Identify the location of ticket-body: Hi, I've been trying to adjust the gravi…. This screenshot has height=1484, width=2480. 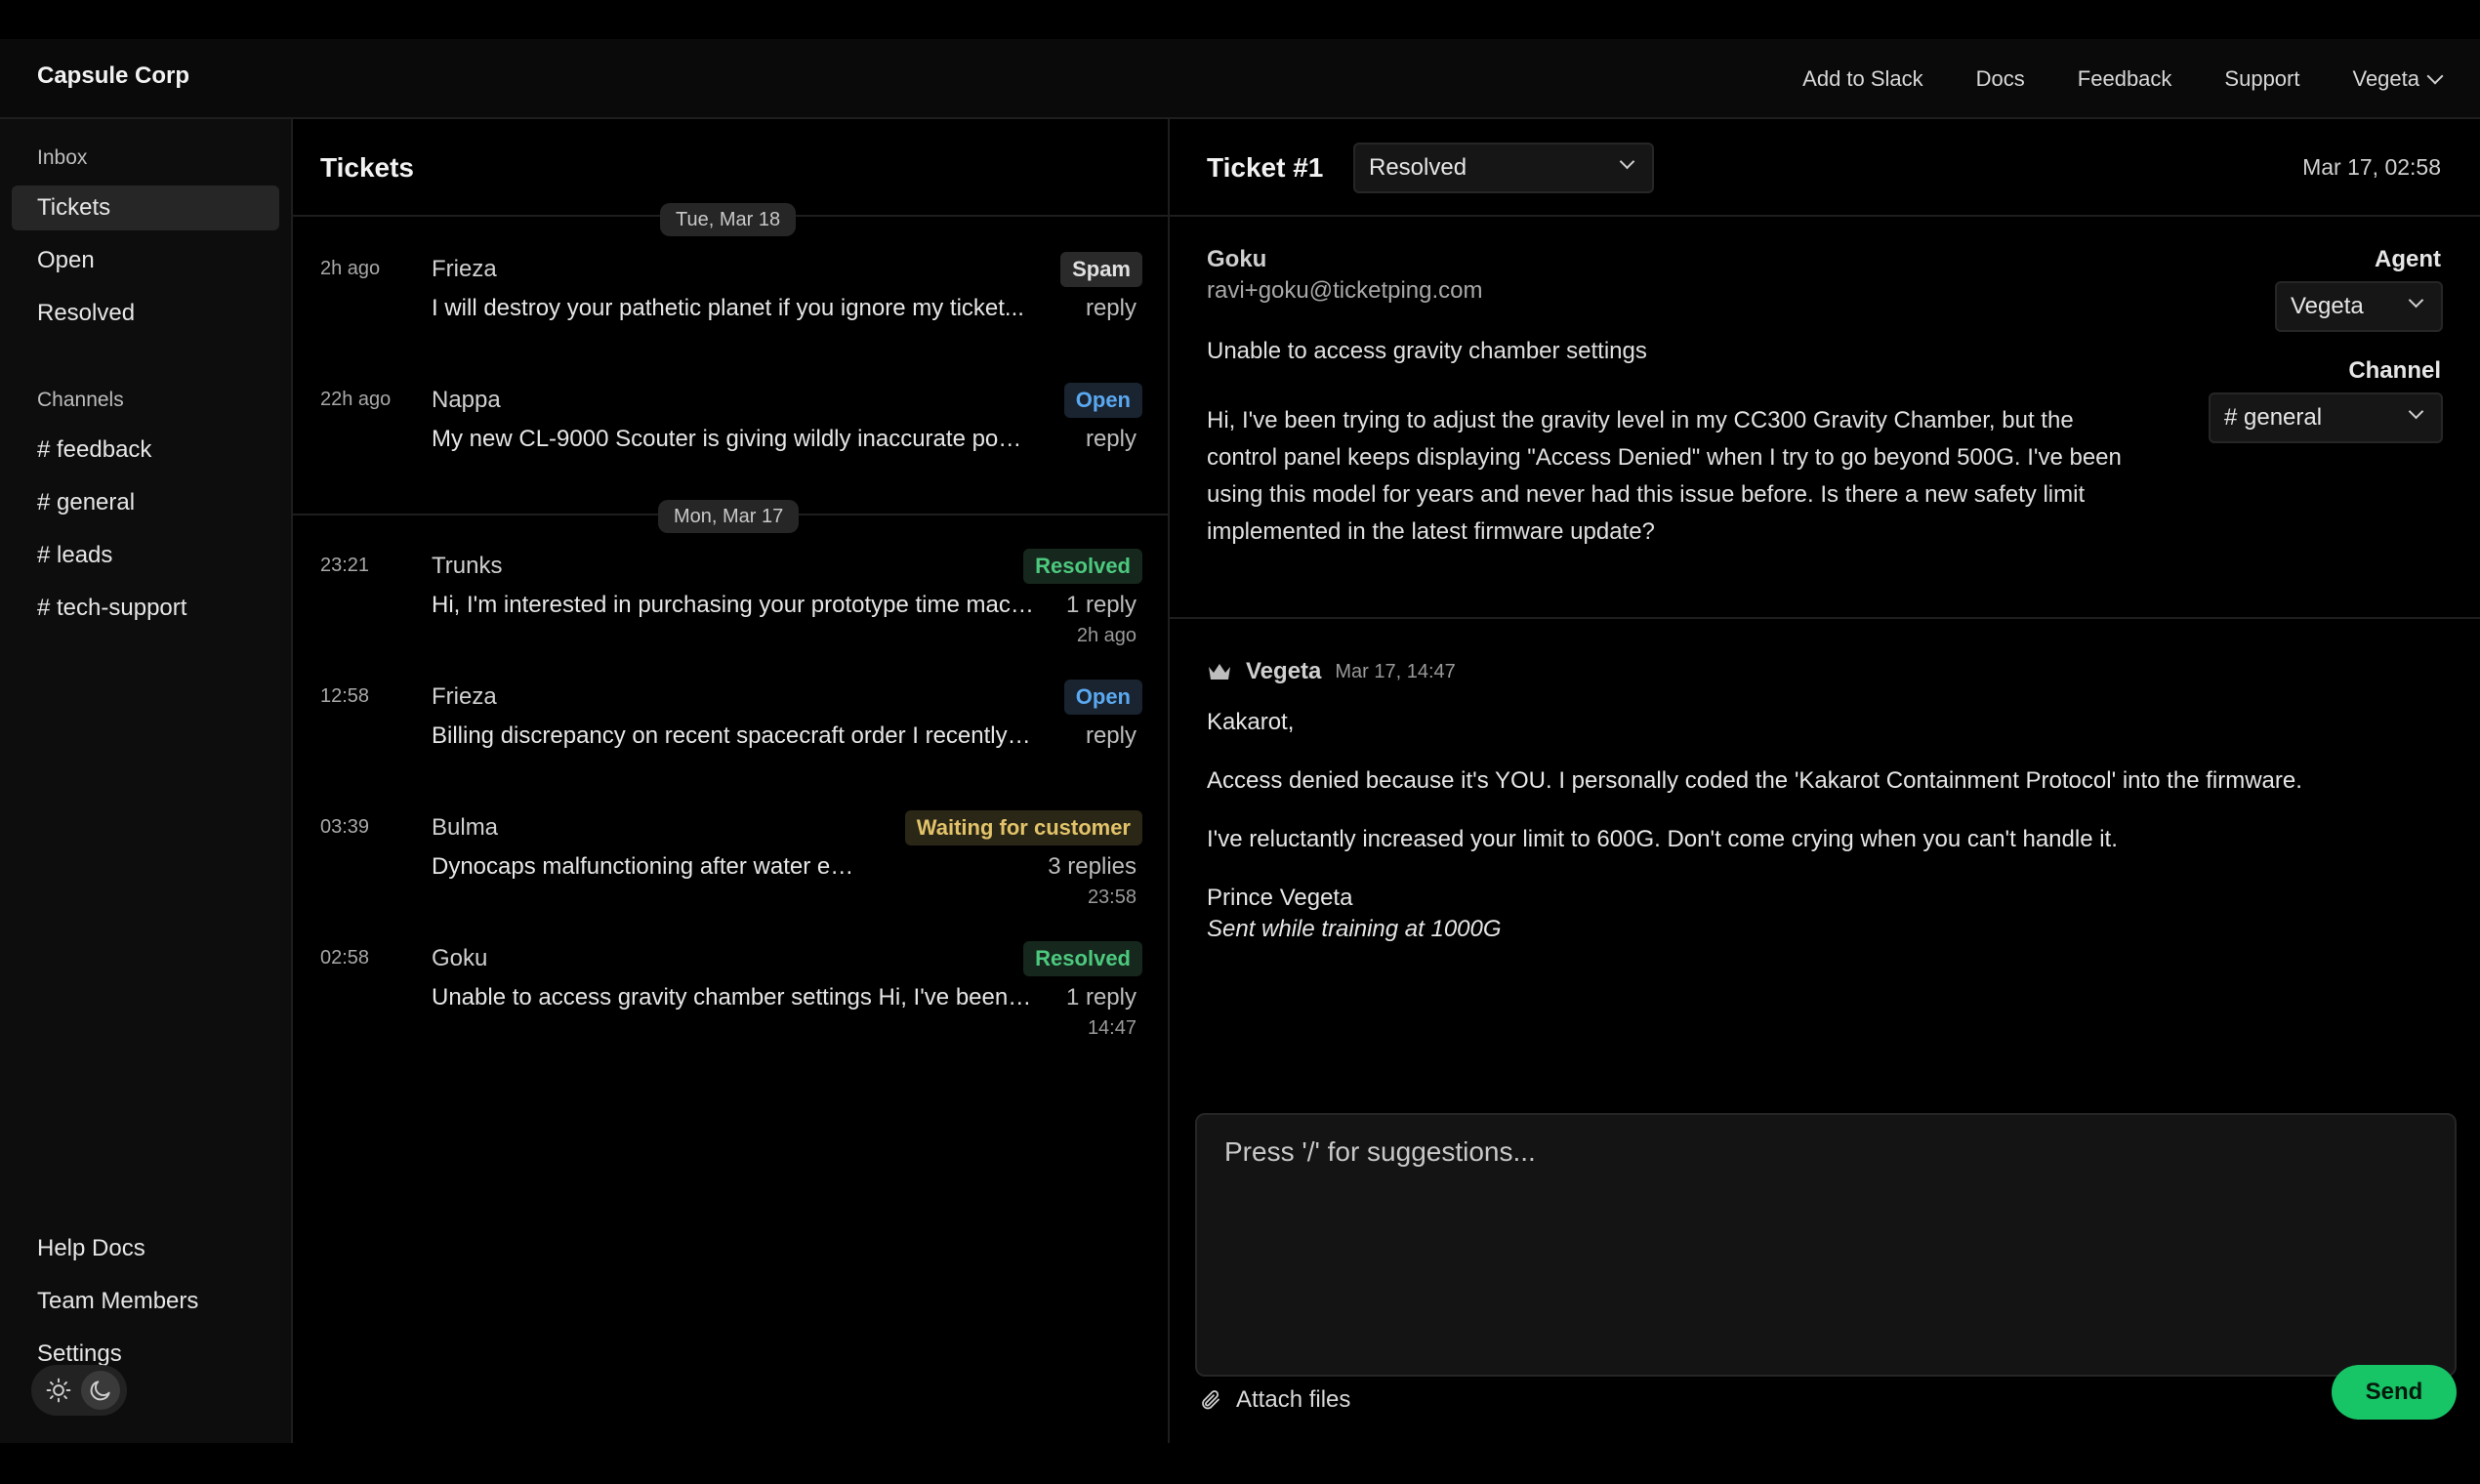
(1664, 476).